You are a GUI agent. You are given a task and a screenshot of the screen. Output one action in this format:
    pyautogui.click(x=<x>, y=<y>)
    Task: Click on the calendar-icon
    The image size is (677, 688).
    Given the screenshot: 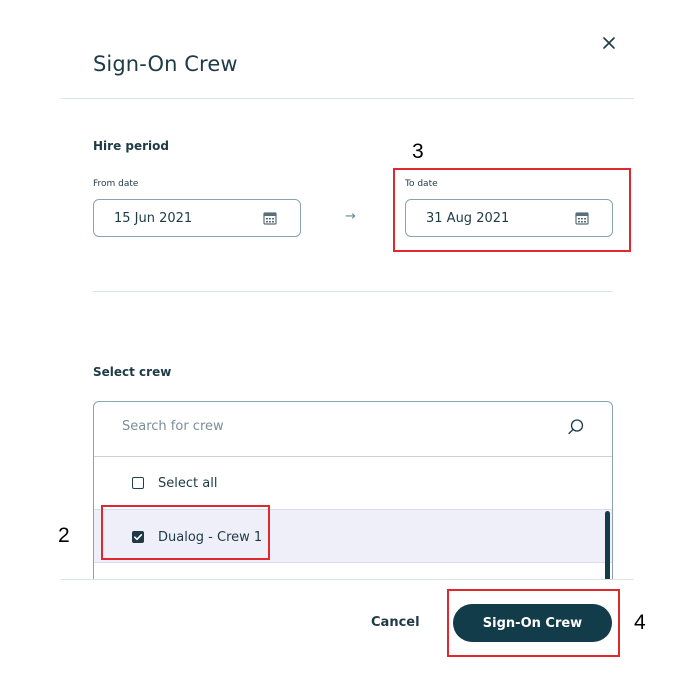 What is the action you would take?
    pyautogui.click(x=270, y=218)
    